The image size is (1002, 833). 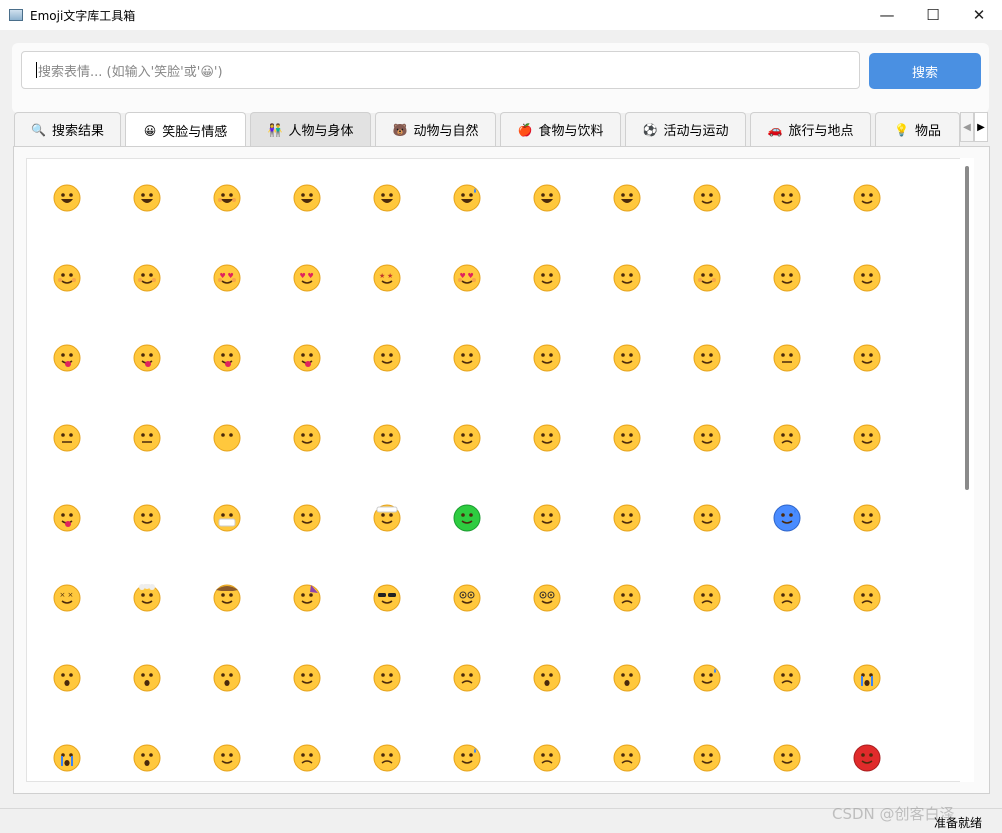 I want to click on emoji-cell-kissing-heart: ♥ ♥, so click(x=481, y=290).